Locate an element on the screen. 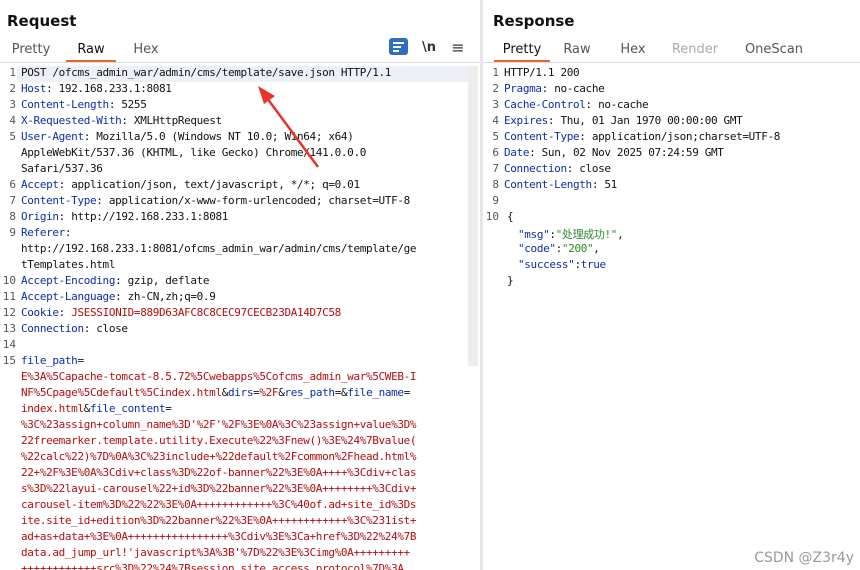  json-string: "处理成功!" is located at coordinates (586, 234).